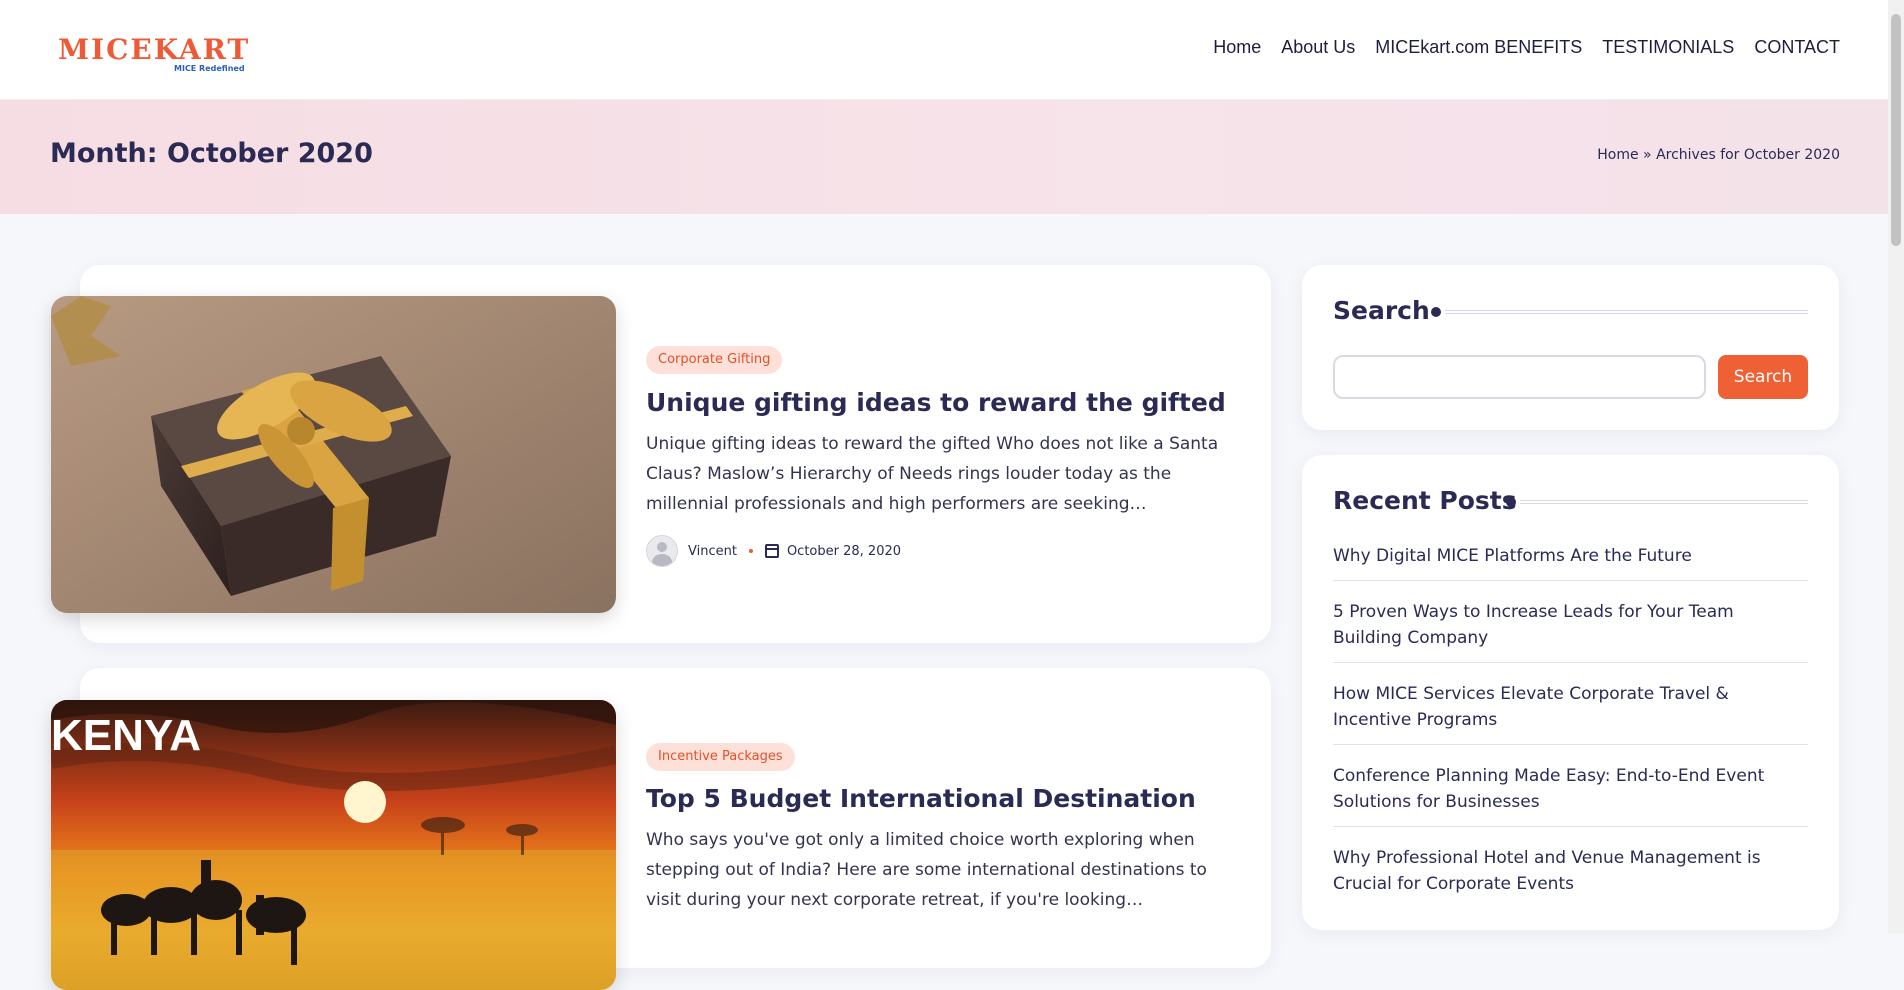 The image size is (1904, 990). I want to click on scrollbar-thumb, so click(1896, 130).